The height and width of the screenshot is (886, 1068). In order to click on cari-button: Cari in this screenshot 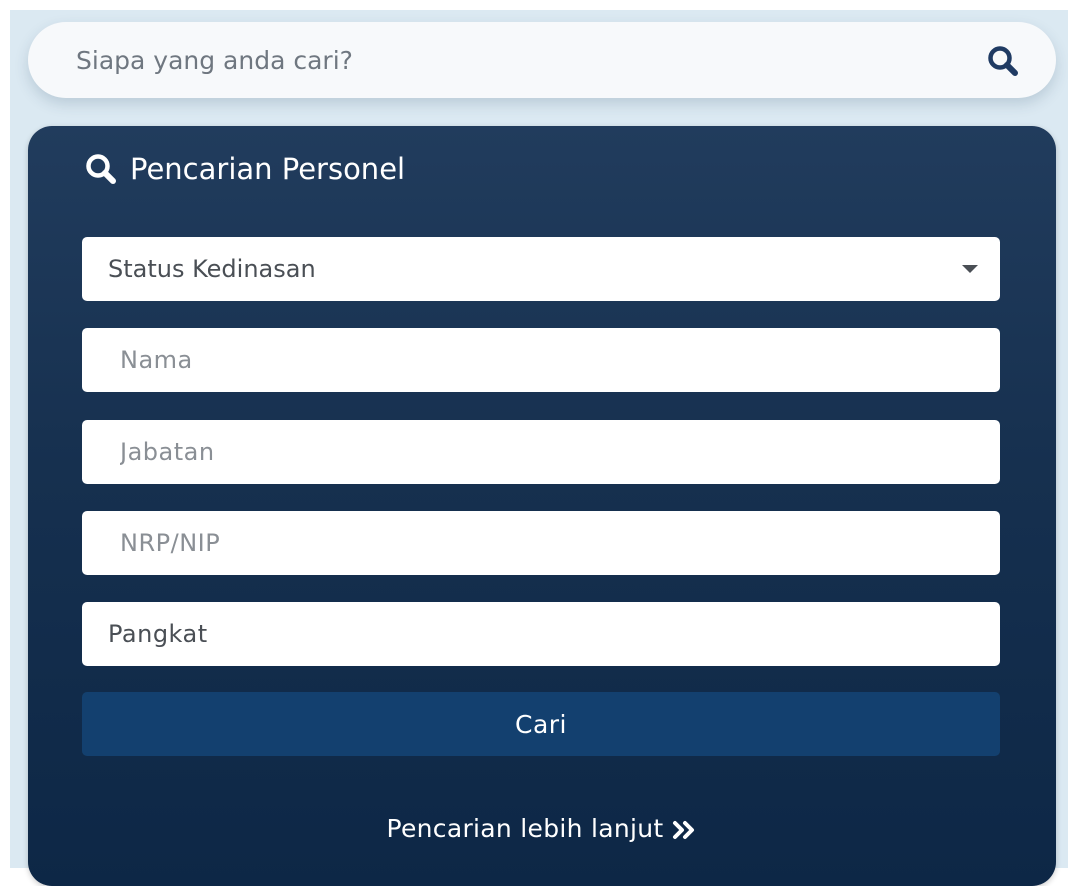, I will do `click(541, 724)`.